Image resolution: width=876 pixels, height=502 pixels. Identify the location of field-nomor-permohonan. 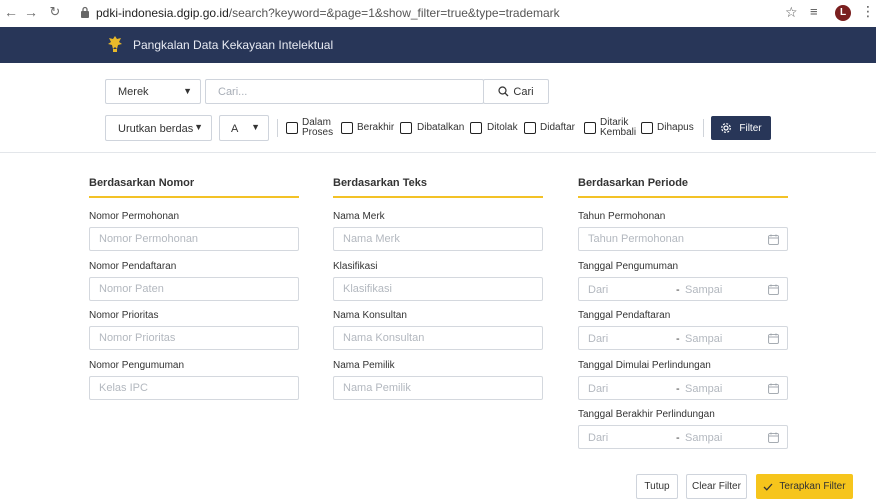
(194, 239).